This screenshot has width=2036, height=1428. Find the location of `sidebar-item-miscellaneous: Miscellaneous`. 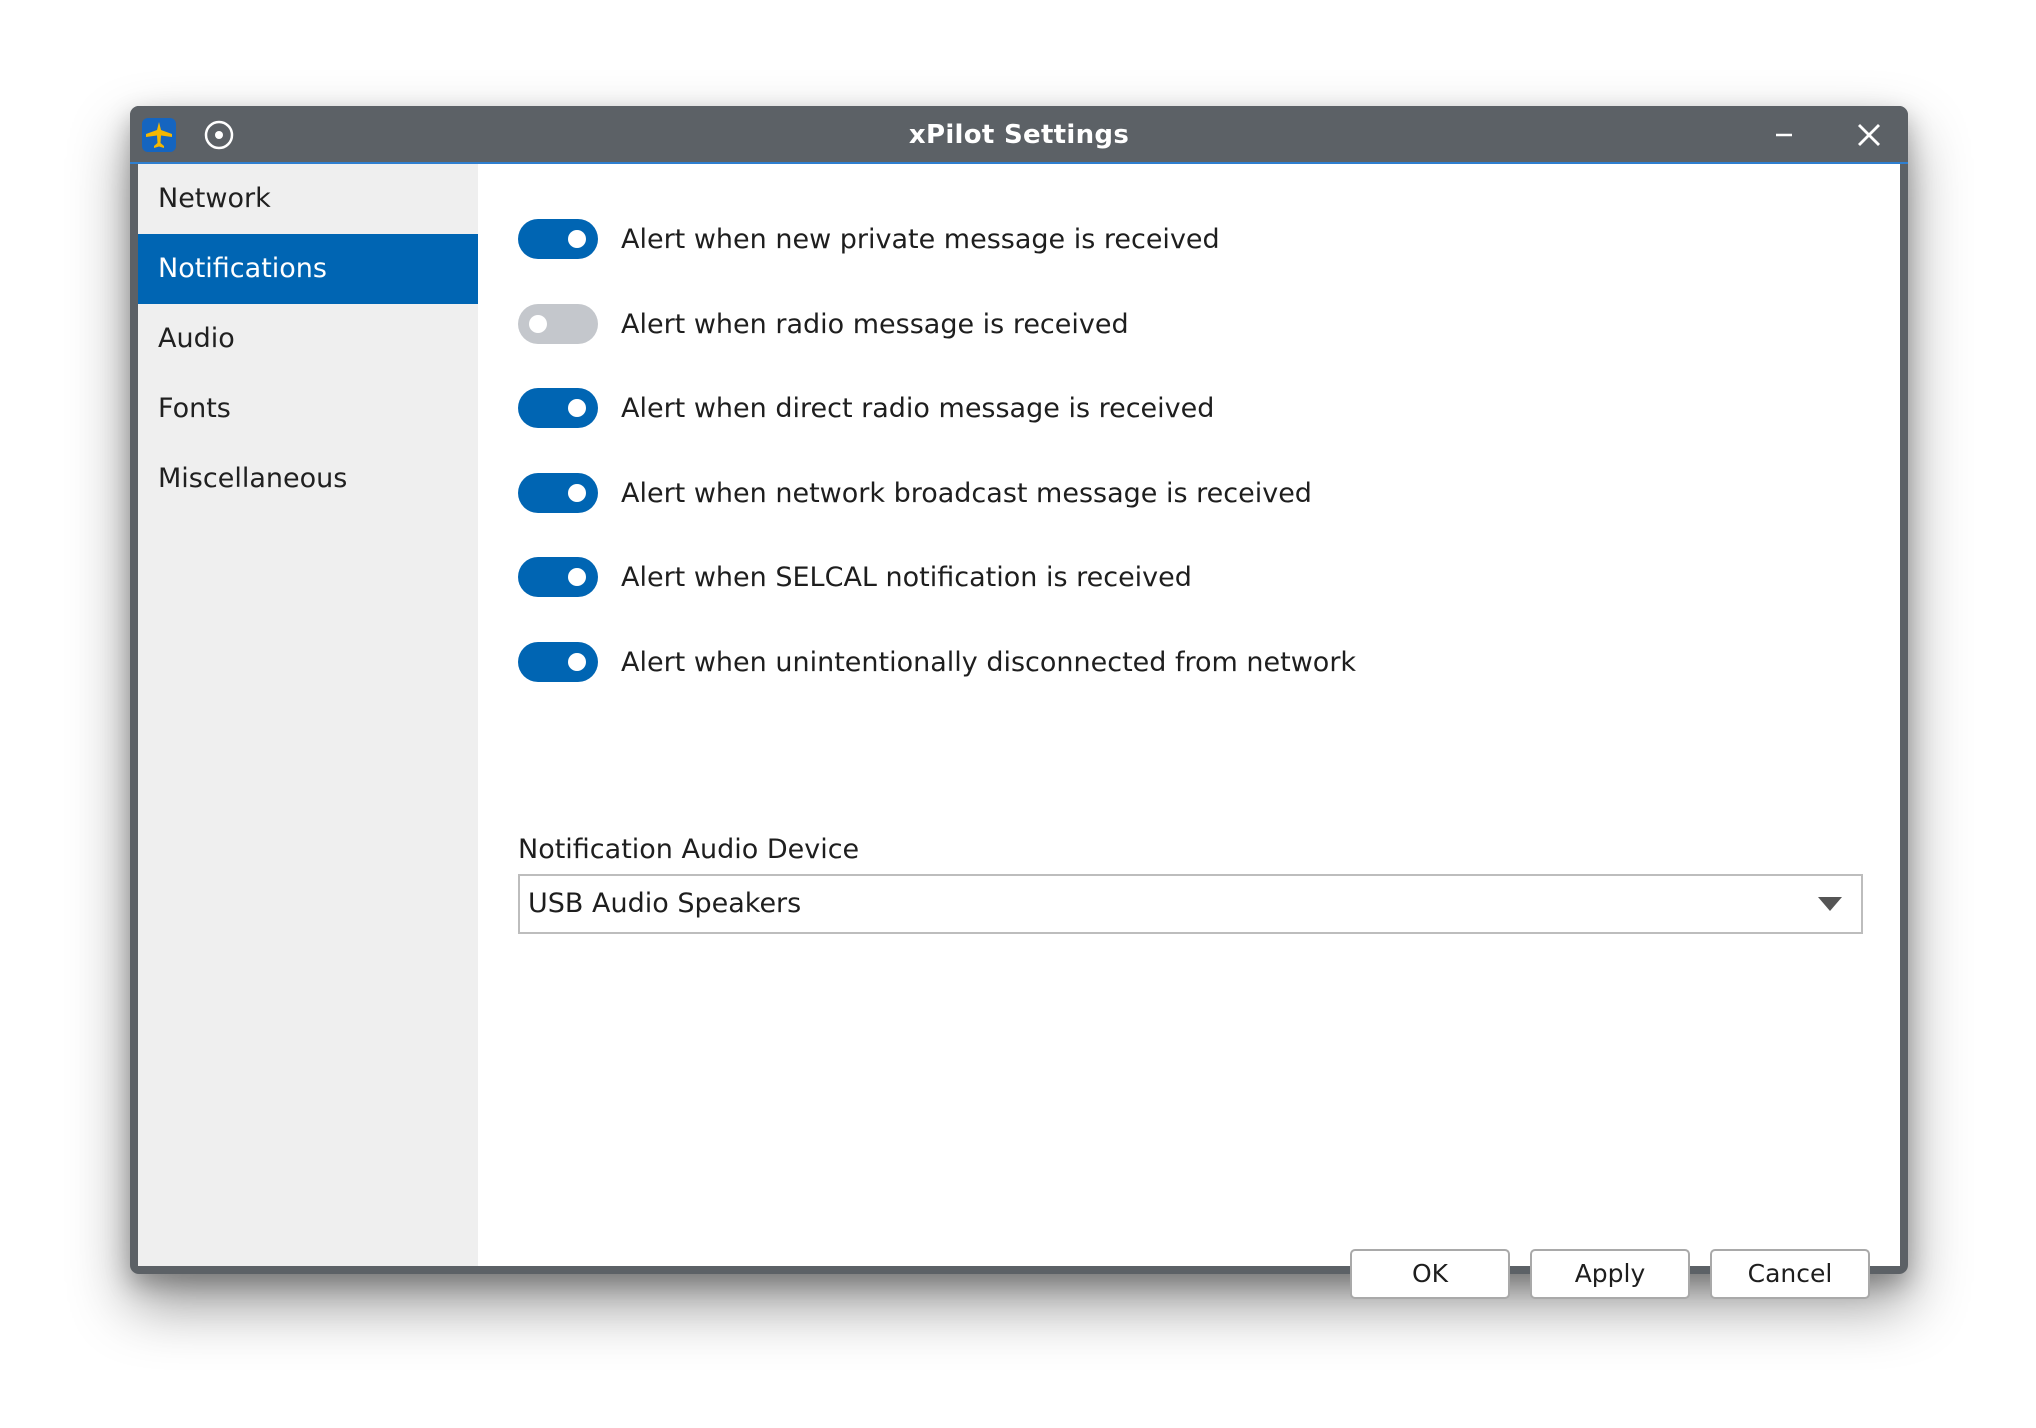

sidebar-item-miscellaneous: Miscellaneous is located at coordinates (308, 479).